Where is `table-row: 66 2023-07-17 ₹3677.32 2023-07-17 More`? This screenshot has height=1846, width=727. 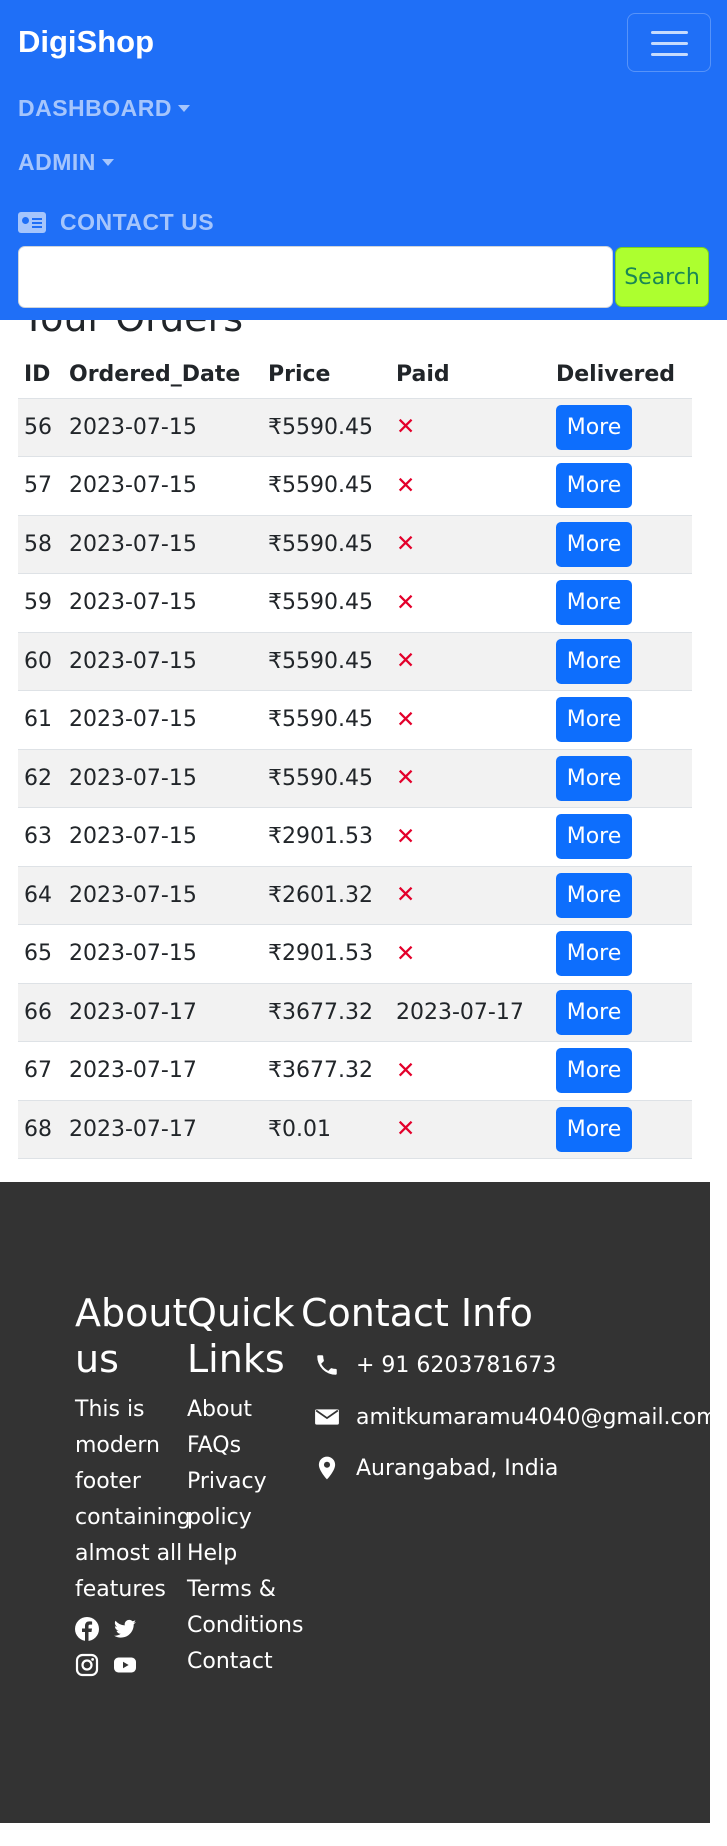 table-row: 66 2023-07-17 ₹3677.32 2023-07-17 More is located at coordinates (355, 1012).